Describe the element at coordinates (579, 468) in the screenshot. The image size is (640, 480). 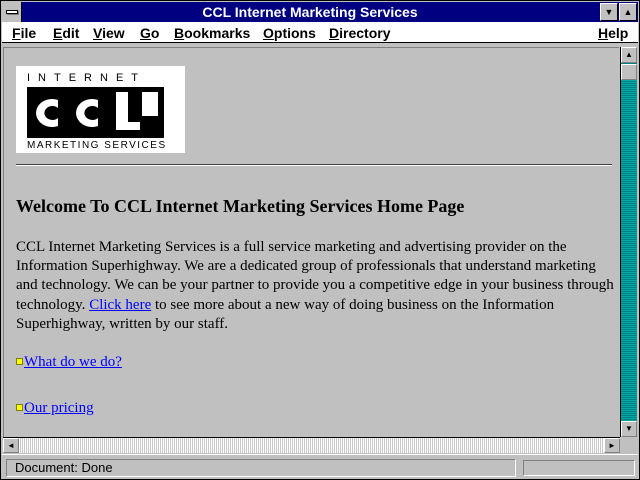
I see `progress-bar` at that location.